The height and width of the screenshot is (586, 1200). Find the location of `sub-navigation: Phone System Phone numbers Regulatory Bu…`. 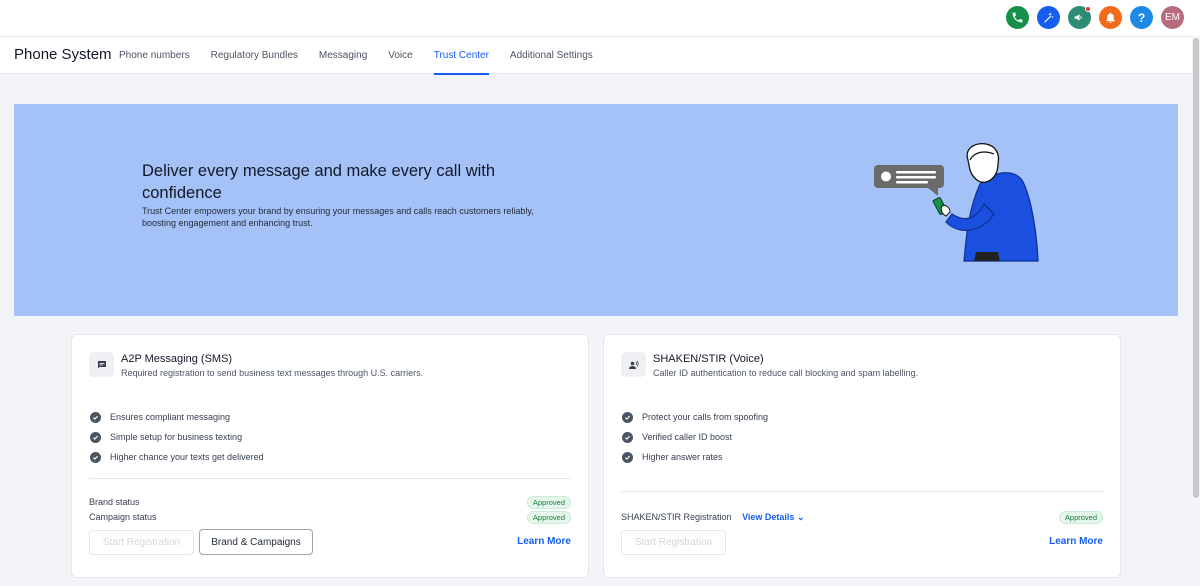

sub-navigation: Phone System Phone numbers Regulatory Bu… is located at coordinates (596, 55).